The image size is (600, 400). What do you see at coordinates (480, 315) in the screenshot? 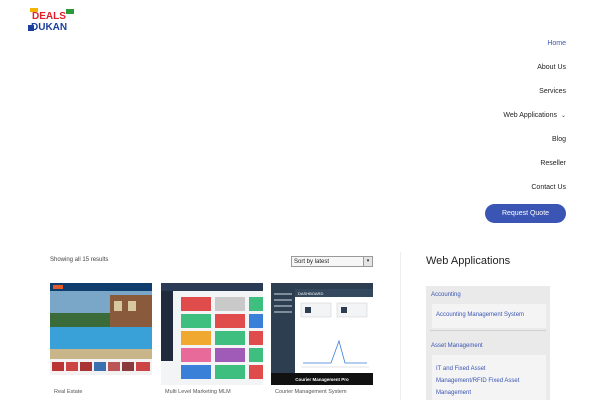
I see `sidebar-subcategory-accounting-management: Accounting Management System` at bounding box center [480, 315].